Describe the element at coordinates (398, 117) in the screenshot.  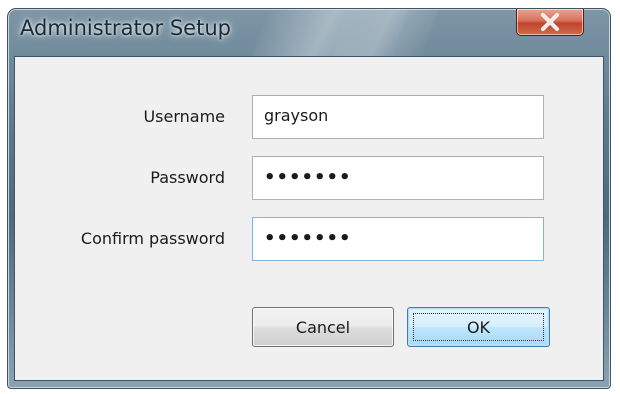
I see `username-input: grayson` at that location.